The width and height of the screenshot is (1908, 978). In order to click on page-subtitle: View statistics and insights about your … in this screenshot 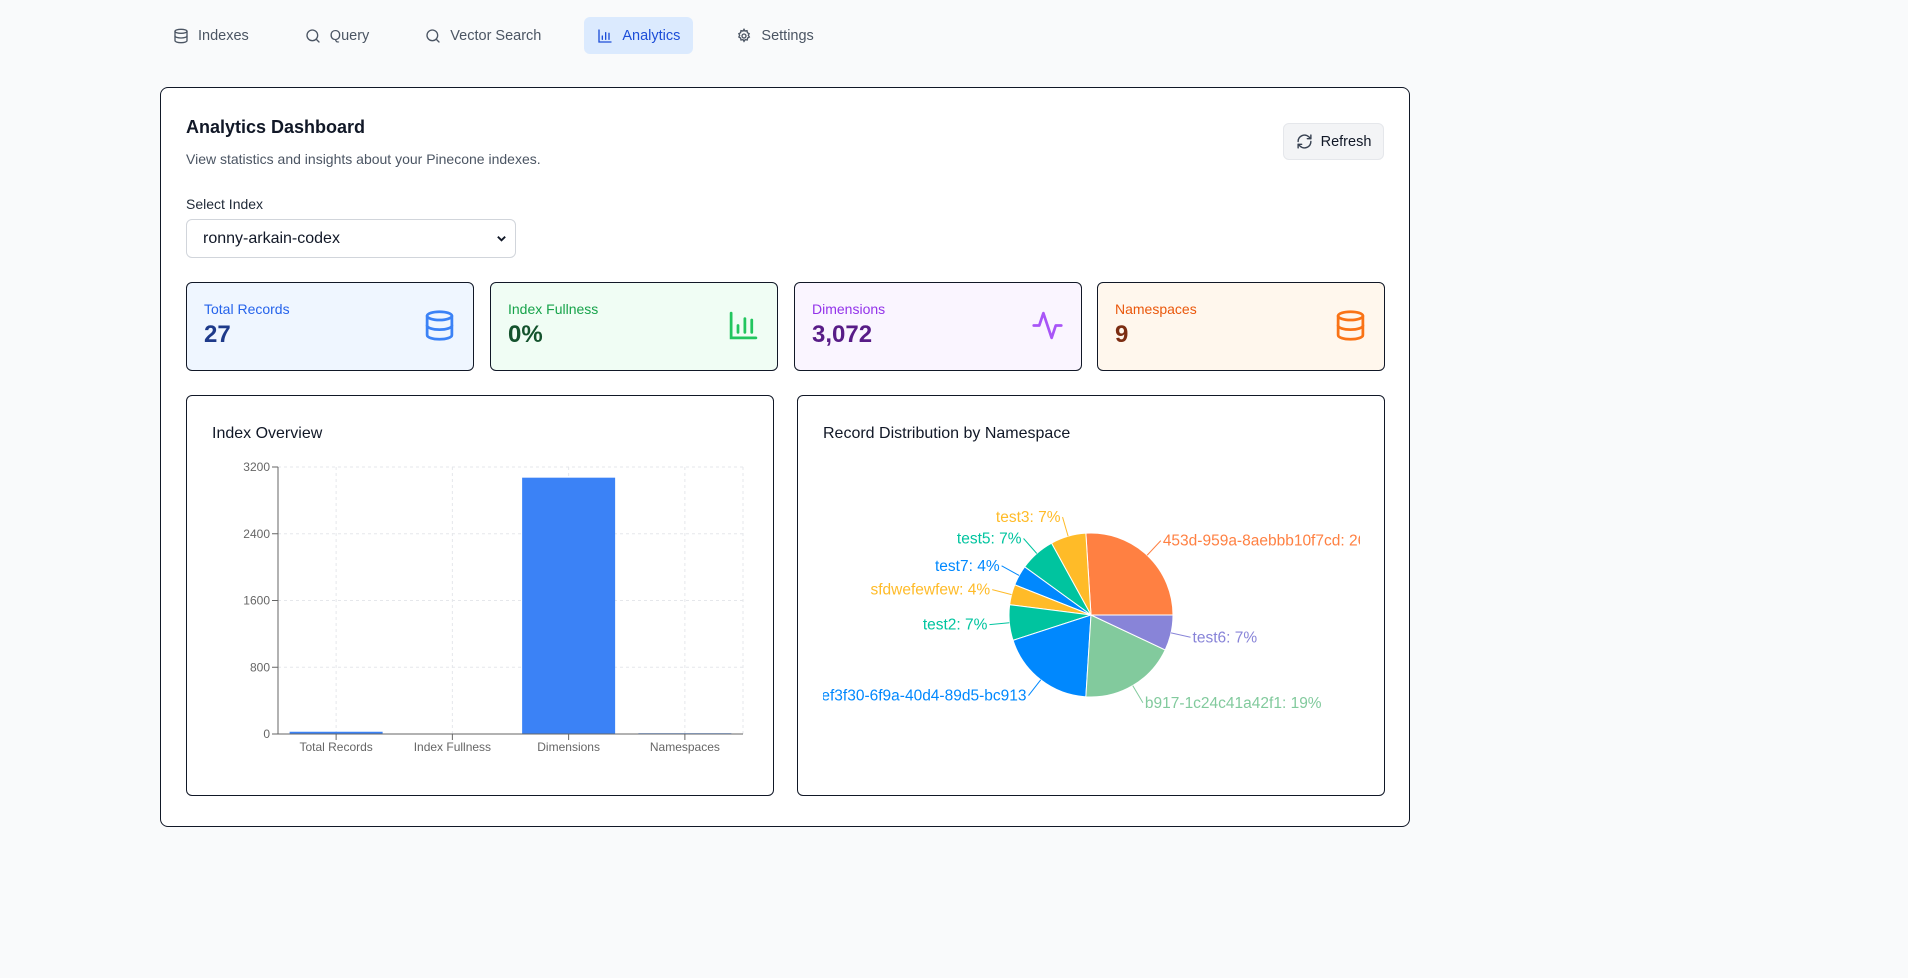, I will do `click(363, 159)`.